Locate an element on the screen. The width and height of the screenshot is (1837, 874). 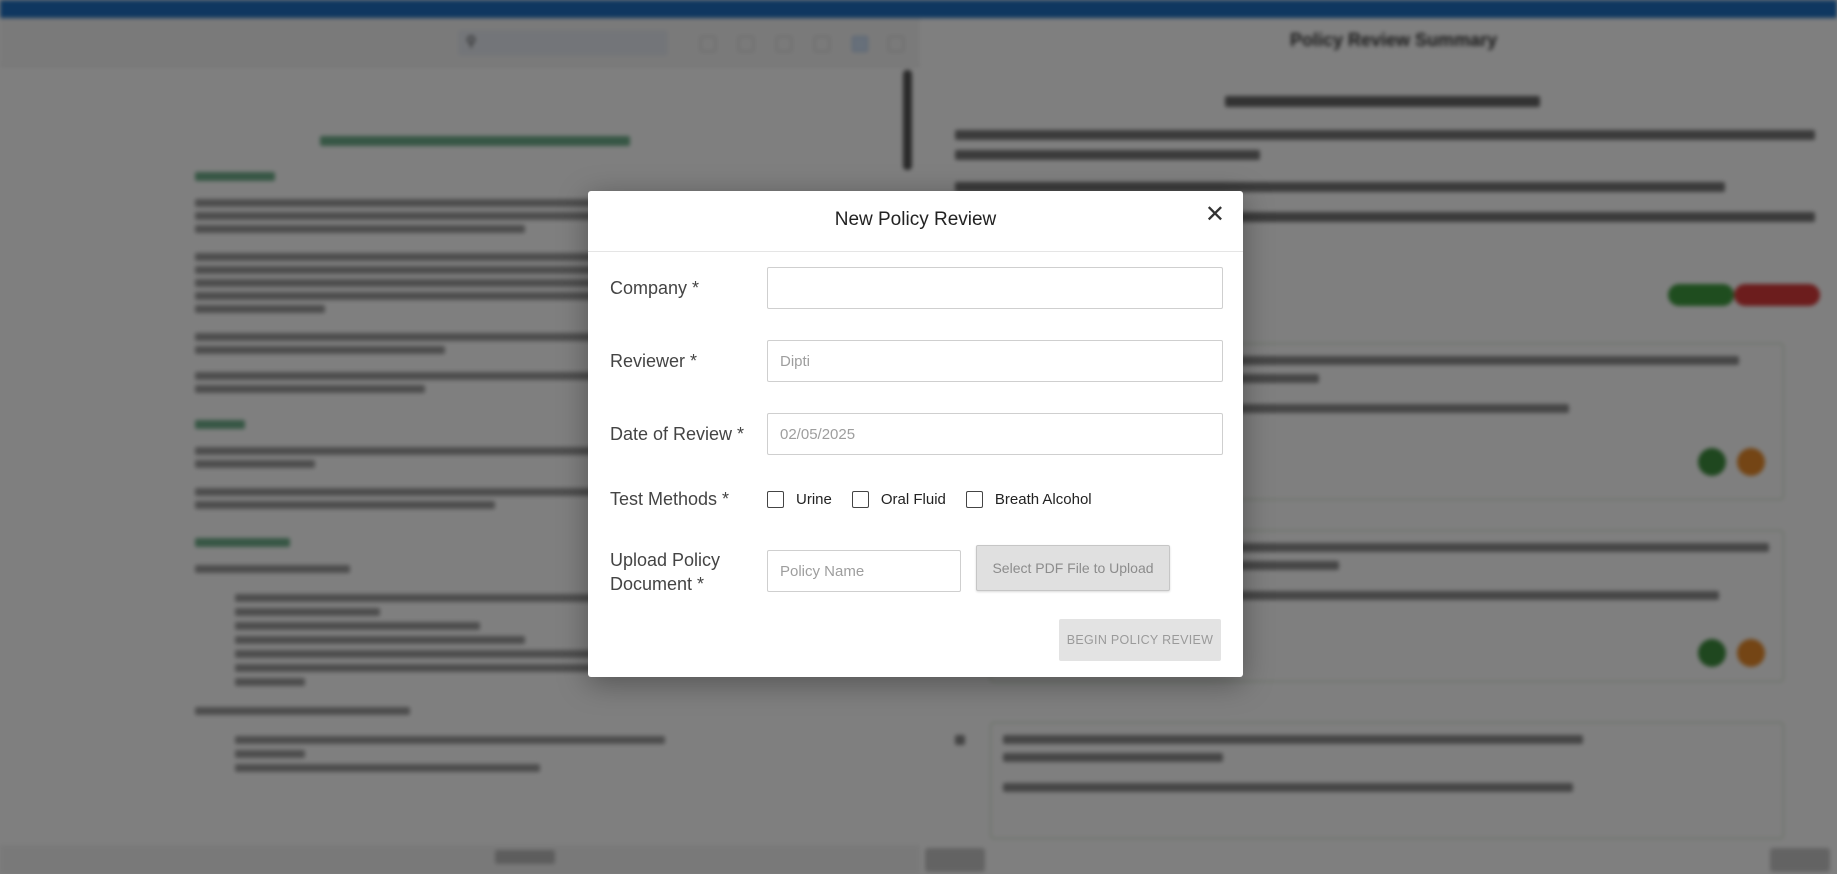
oral-fluid-checkbox: Oral Fluid is located at coordinates (898, 499).